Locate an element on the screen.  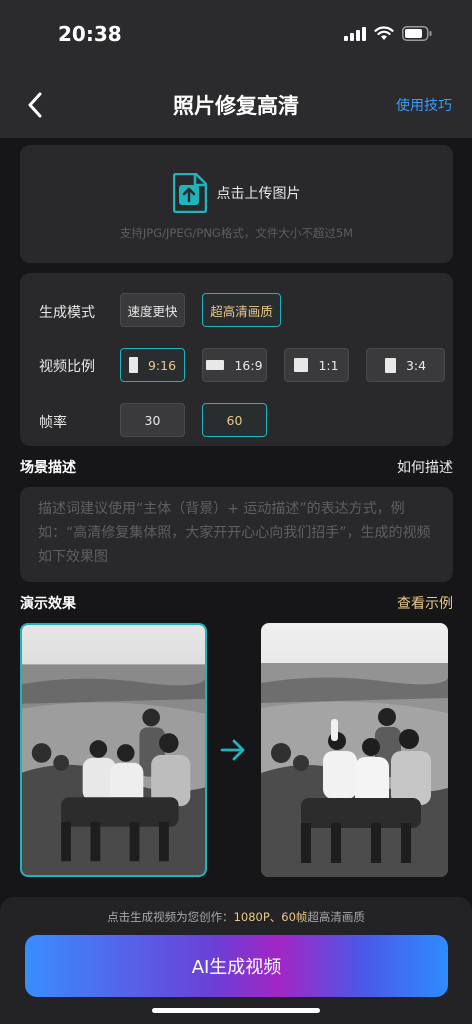
ratio-option-16-9: 16:9 is located at coordinates (234, 365).